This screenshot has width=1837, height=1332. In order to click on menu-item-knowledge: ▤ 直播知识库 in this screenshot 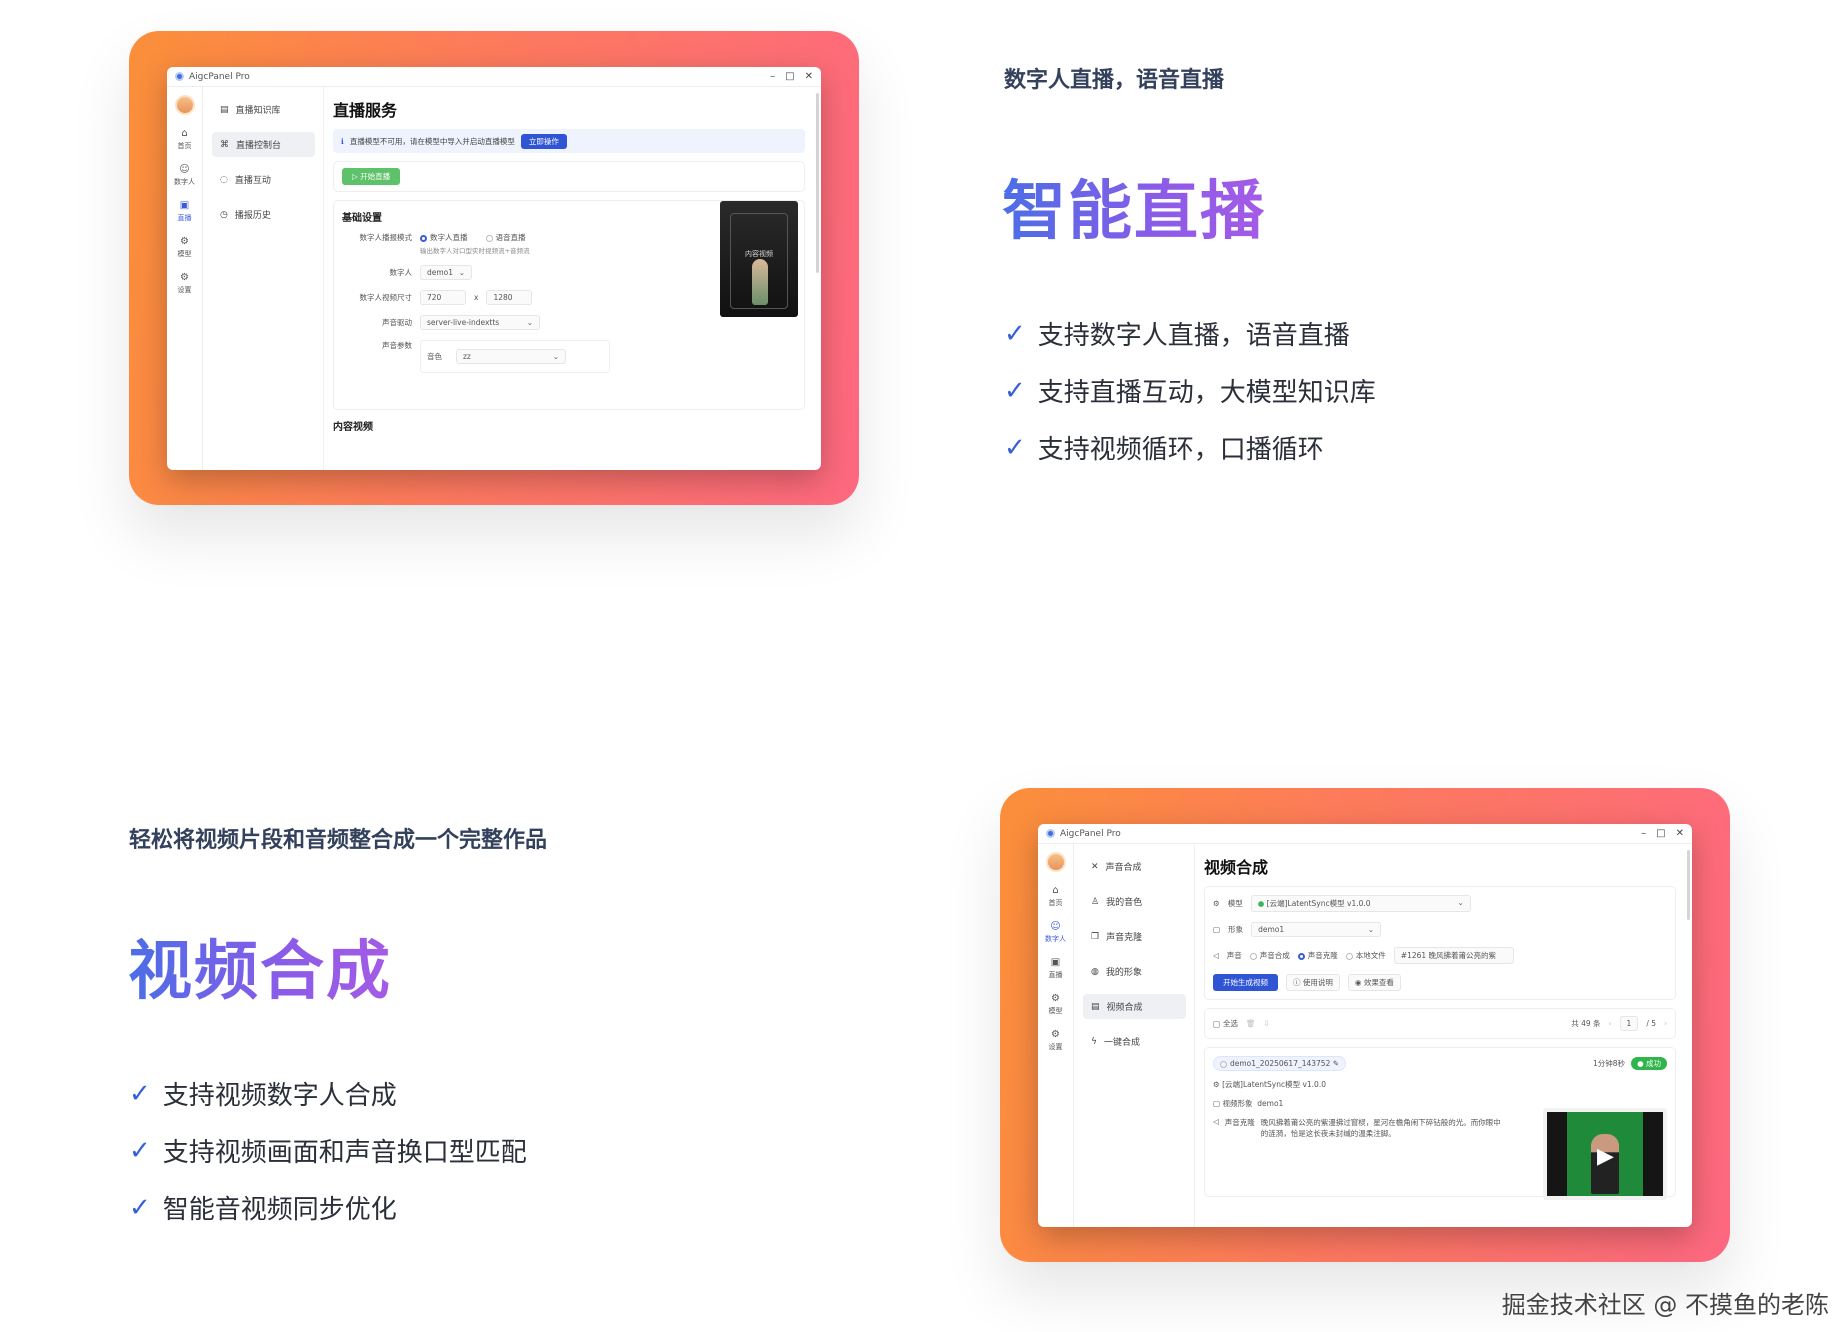, I will do `click(263, 109)`.